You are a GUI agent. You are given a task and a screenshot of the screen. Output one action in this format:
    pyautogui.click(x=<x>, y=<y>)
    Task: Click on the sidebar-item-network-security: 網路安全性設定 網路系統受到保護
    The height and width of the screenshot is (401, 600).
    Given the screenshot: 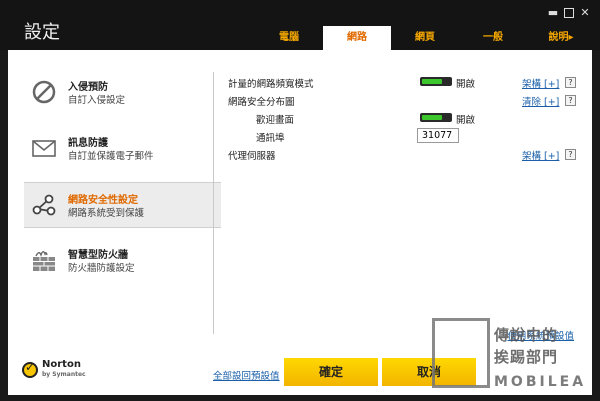 What is the action you would take?
    pyautogui.click(x=122, y=205)
    